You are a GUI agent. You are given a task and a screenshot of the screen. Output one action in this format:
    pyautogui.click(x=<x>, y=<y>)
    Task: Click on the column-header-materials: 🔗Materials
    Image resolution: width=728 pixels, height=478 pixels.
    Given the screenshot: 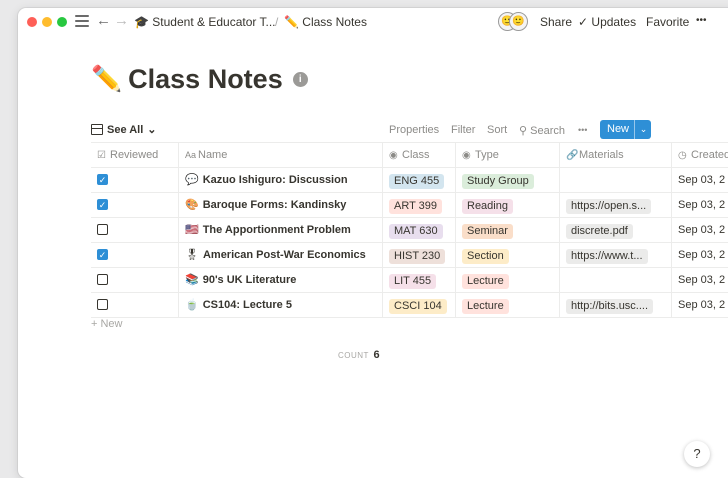 What is the action you would take?
    pyautogui.click(x=616, y=155)
    